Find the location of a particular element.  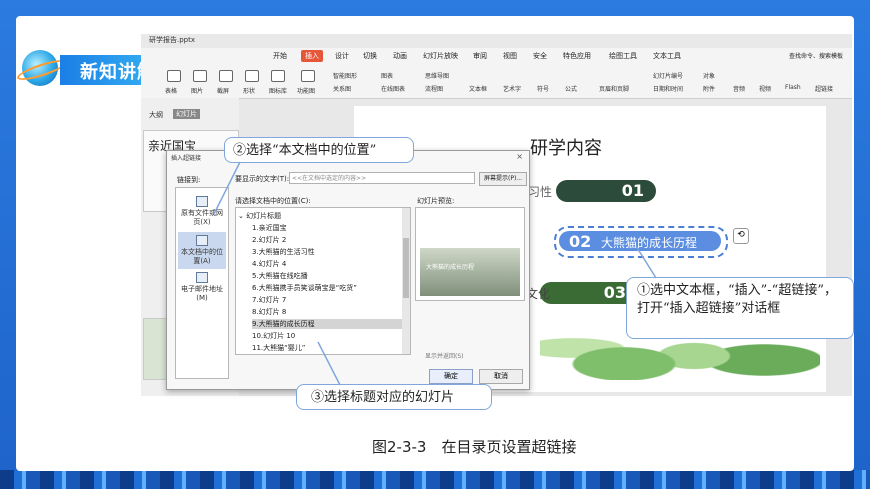

file-tab: 研学报告.pptx is located at coordinates (172, 40).